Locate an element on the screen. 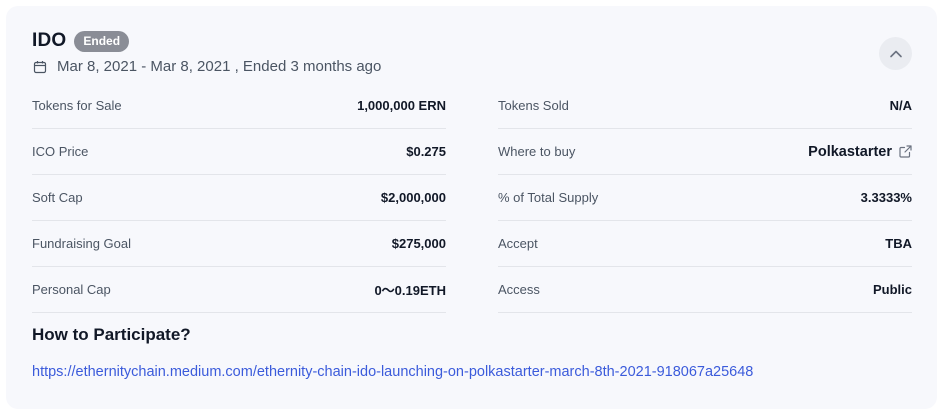 This screenshot has width=944, height=415. detail-label: Accept is located at coordinates (518, 243).